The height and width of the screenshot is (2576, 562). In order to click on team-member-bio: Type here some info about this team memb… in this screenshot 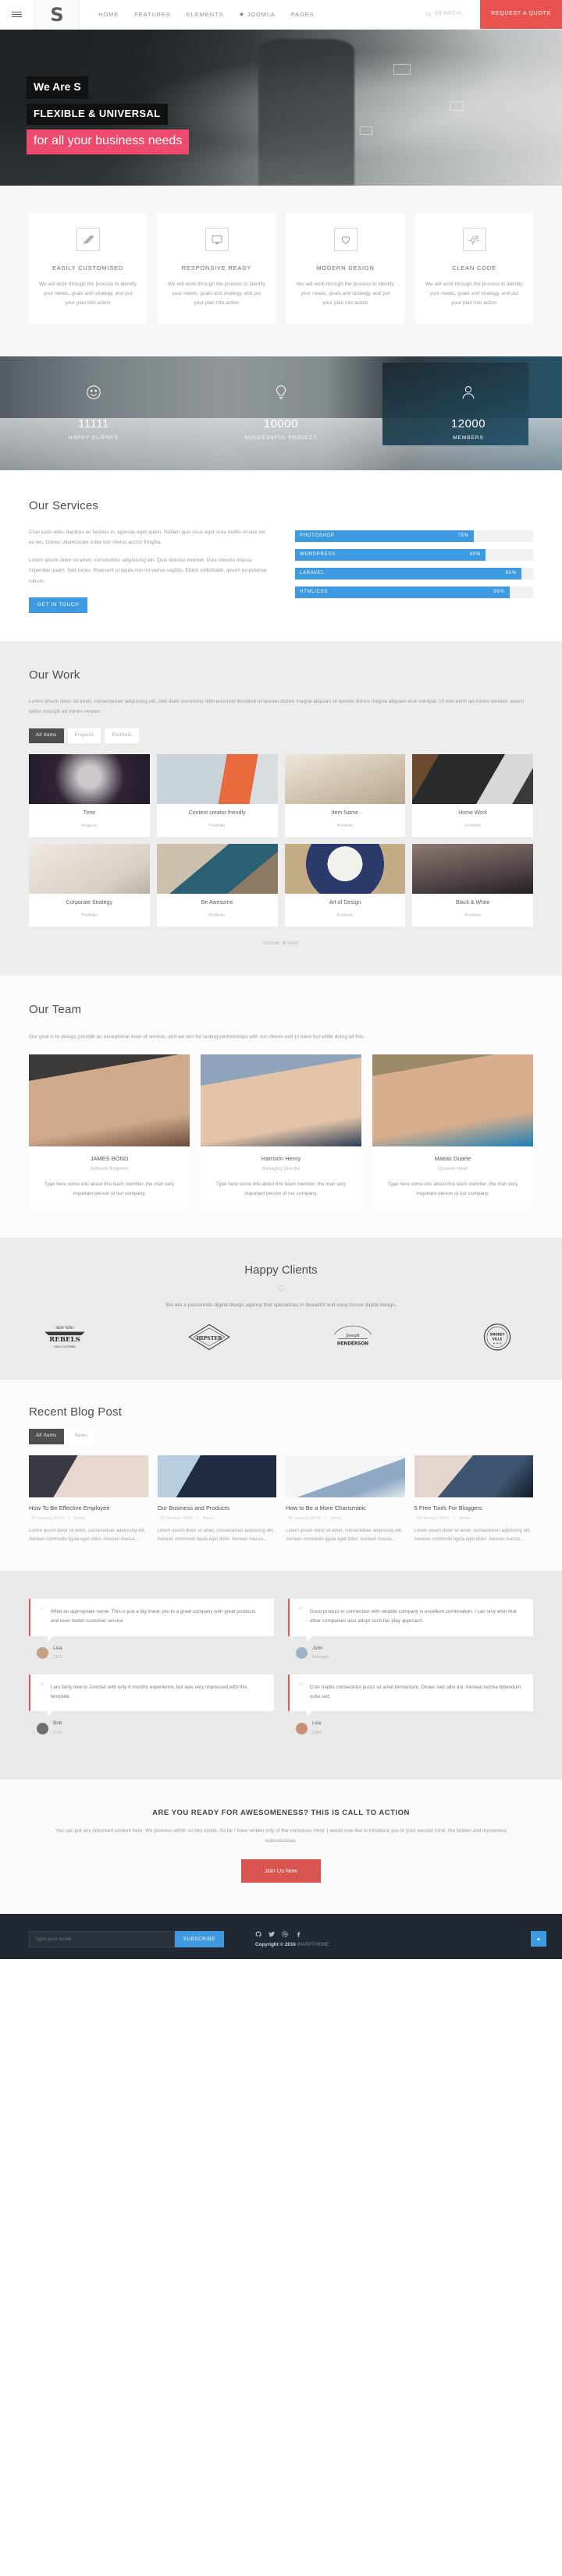, I will do `click(110, 1188)`.